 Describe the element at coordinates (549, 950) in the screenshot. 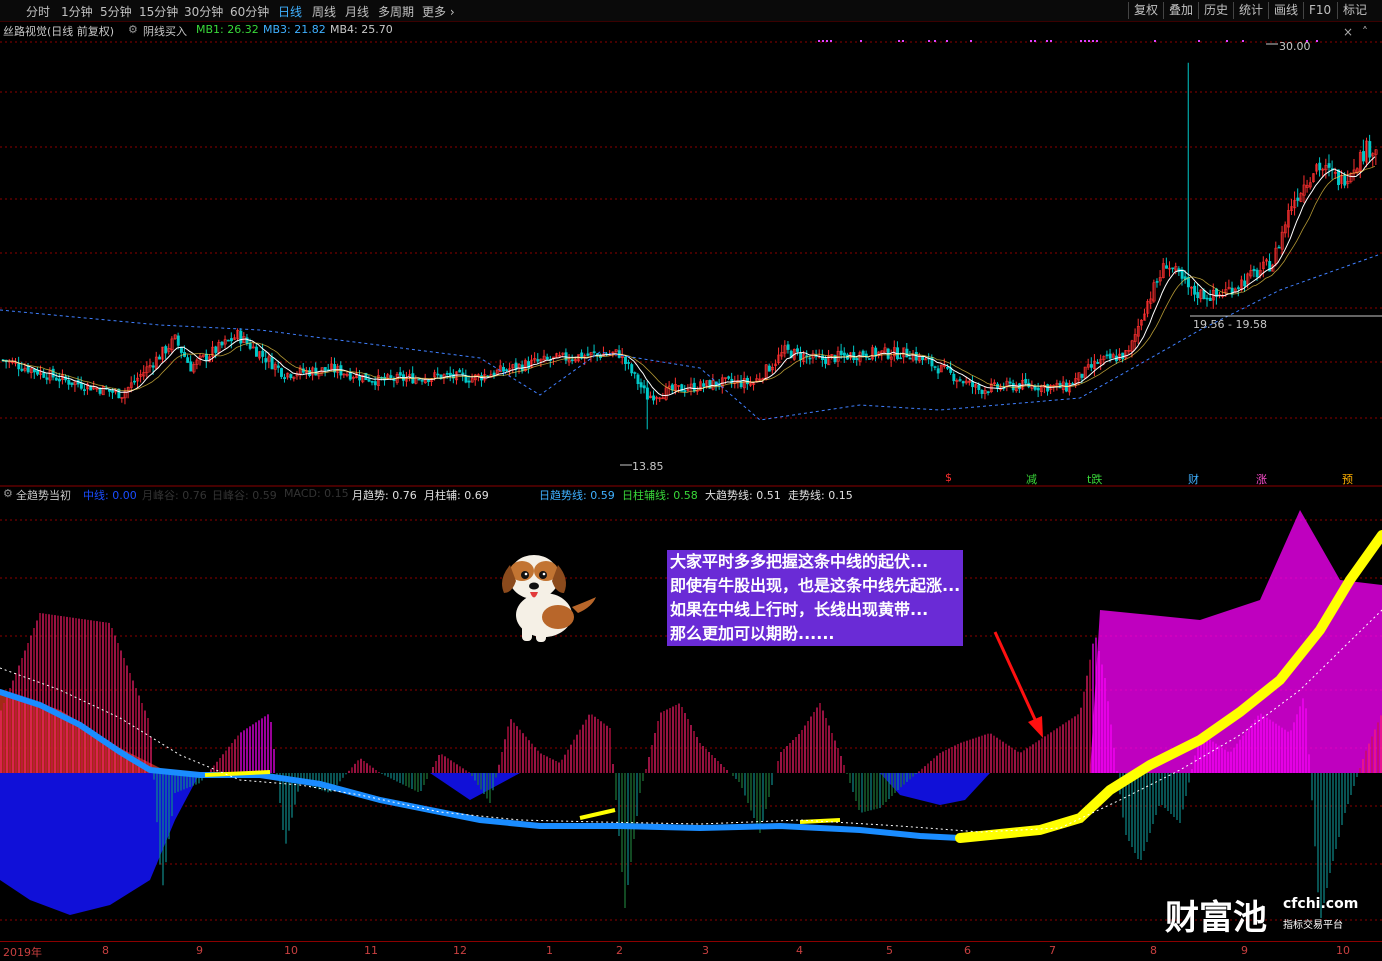

I see `x-tick: 1` at that location.